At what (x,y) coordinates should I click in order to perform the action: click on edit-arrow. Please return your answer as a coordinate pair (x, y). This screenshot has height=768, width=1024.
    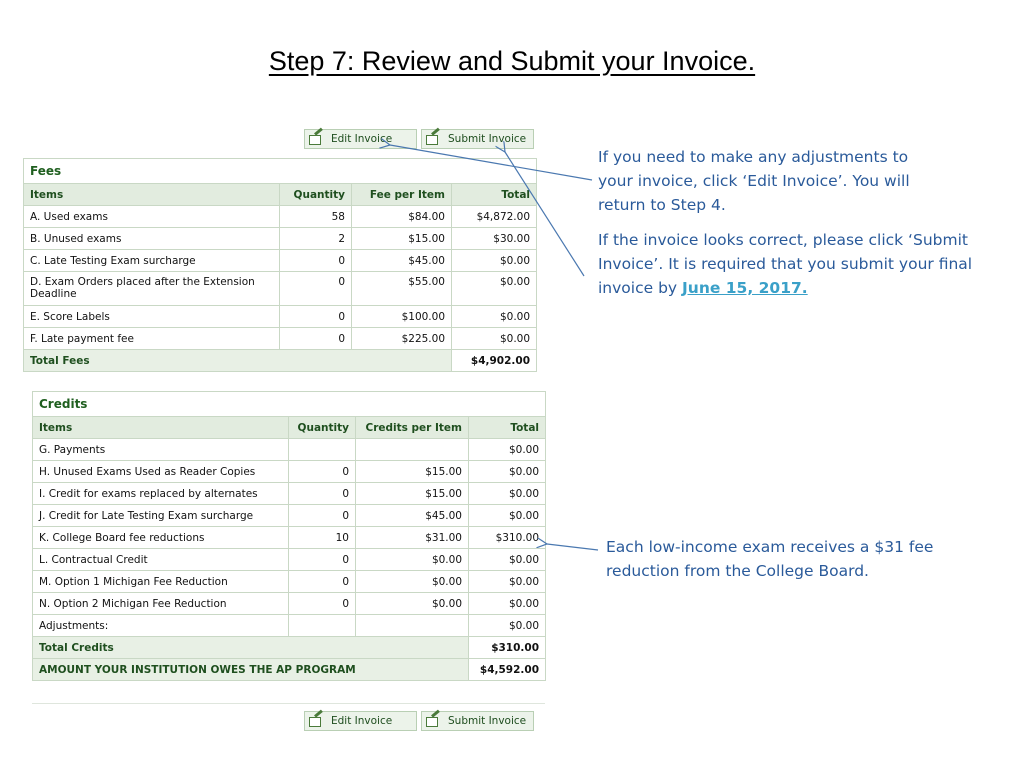
    Looking at the image, I should click on (491, 163).